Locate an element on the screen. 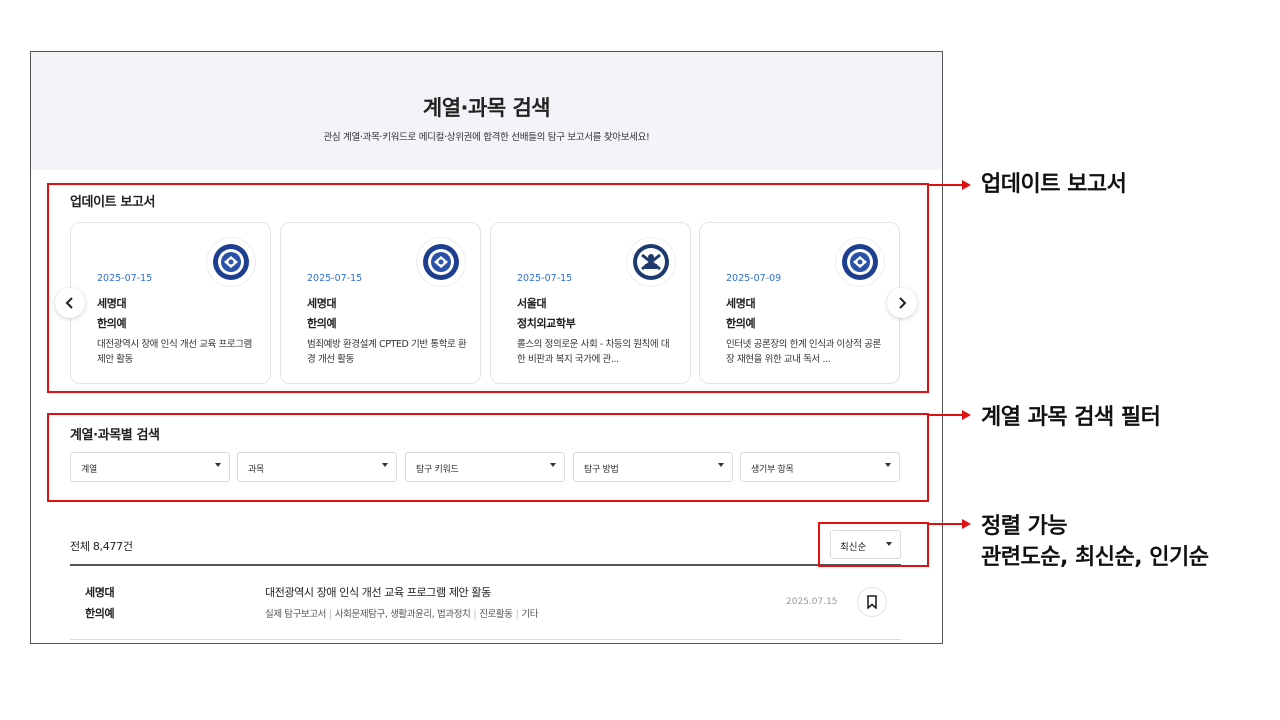  row-title-link: 대전광역시 장애 인식 개선 교육 프로그램 제안 활동 is located at coordinates (378, 592).